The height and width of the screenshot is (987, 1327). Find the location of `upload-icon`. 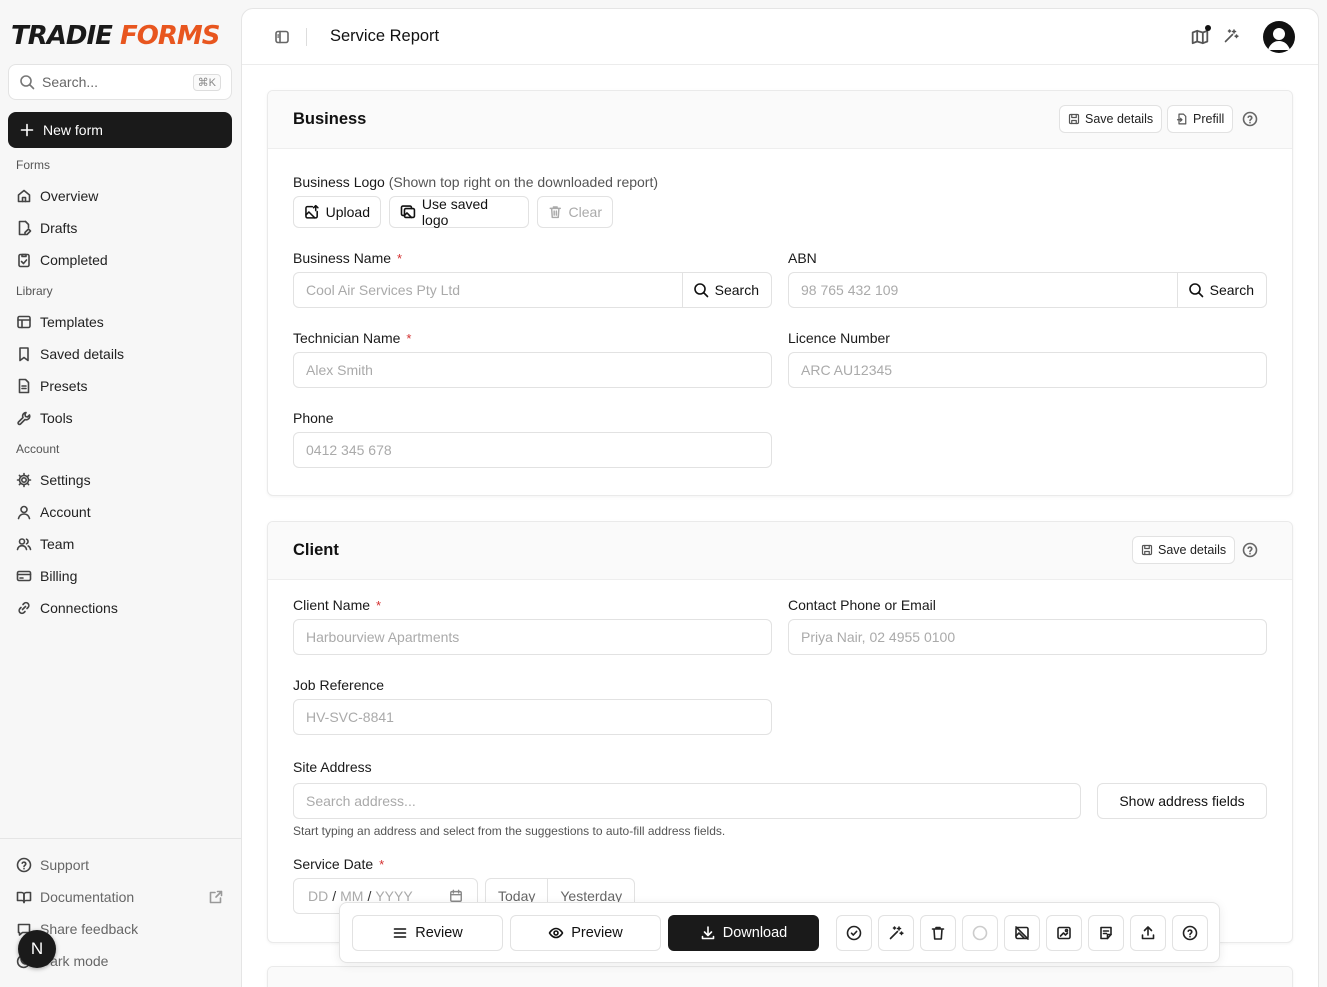

upload-icon is located at coordinates (1148, 933).